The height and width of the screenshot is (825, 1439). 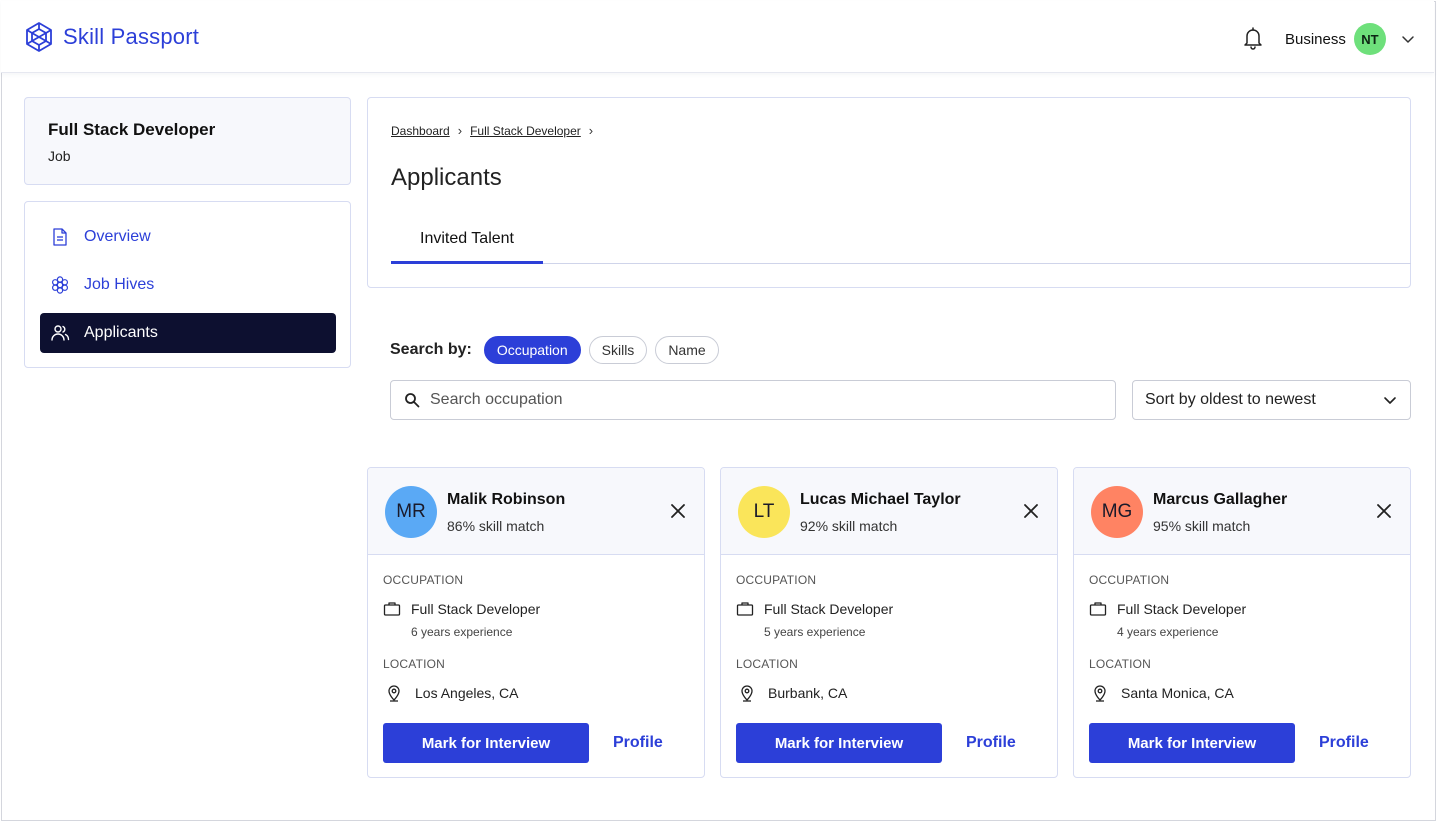 I want to click on top-bar: Skill Passport Business NT, so click(x=717, y=37).